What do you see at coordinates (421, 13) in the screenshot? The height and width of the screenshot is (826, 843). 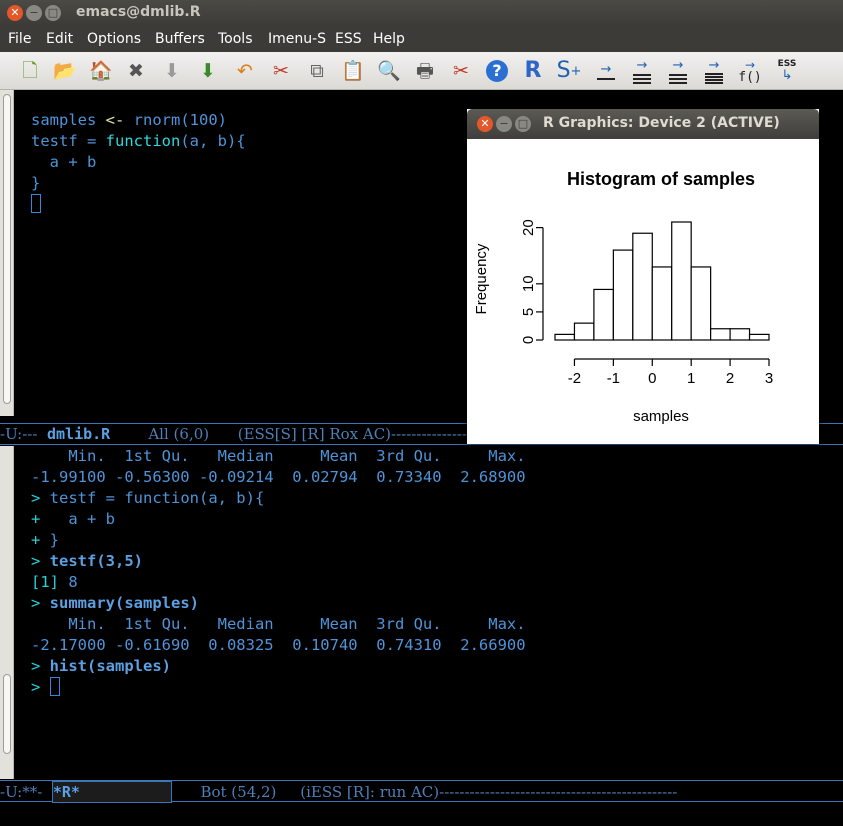 I see `window-titlebar: ✕ − □ emacs@dmlib.R` at bounding box center [421, 13].